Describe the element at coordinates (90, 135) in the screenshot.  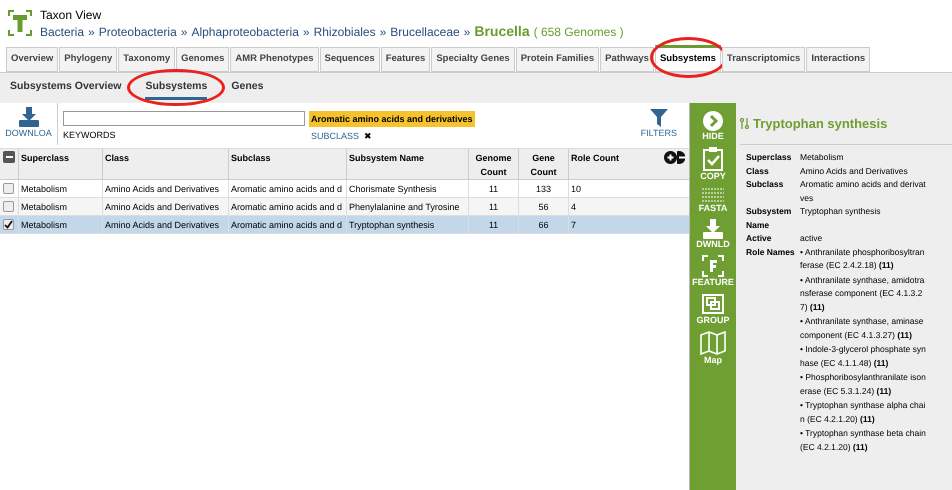
I see `keywords-label: KEYWORDS` at that location.